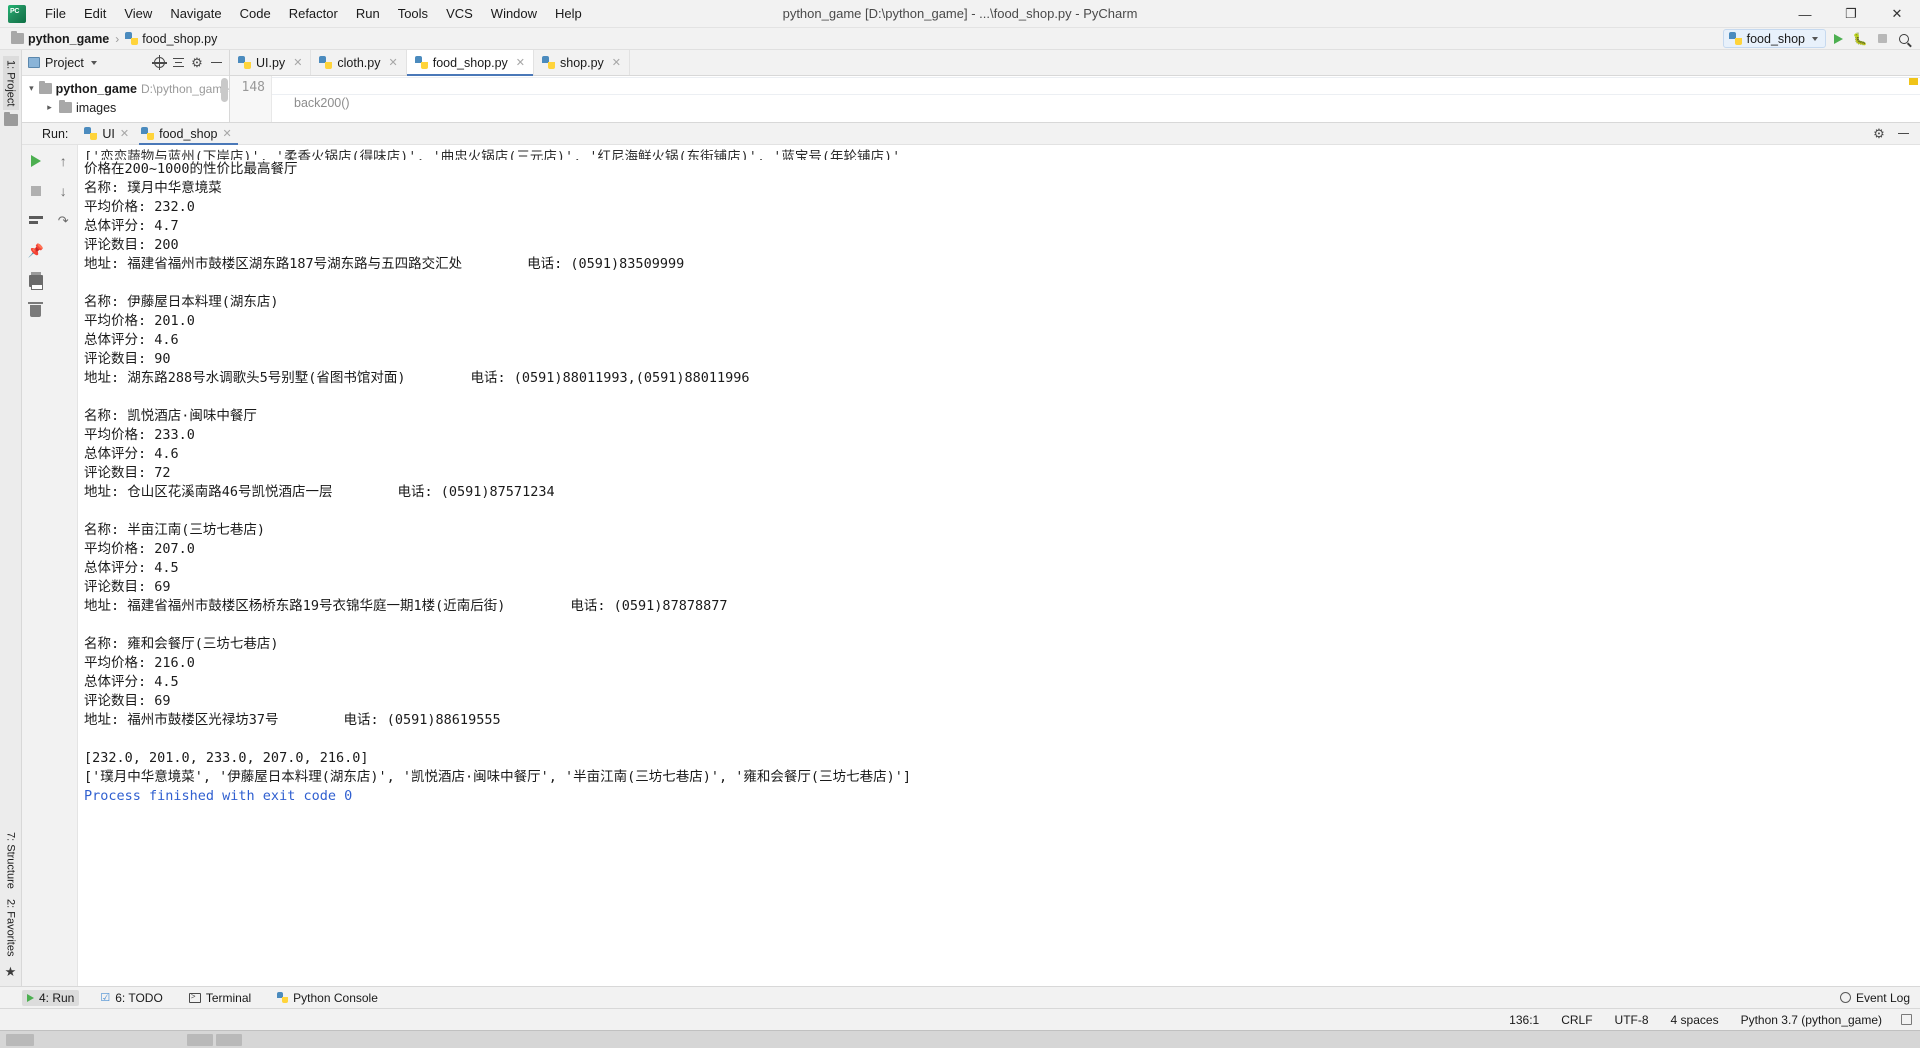 The height and width of the screenshot is (1048, 1920). Describe the element at coordinates (34, 62) in the screenshot. I see `project-icon` at that location.